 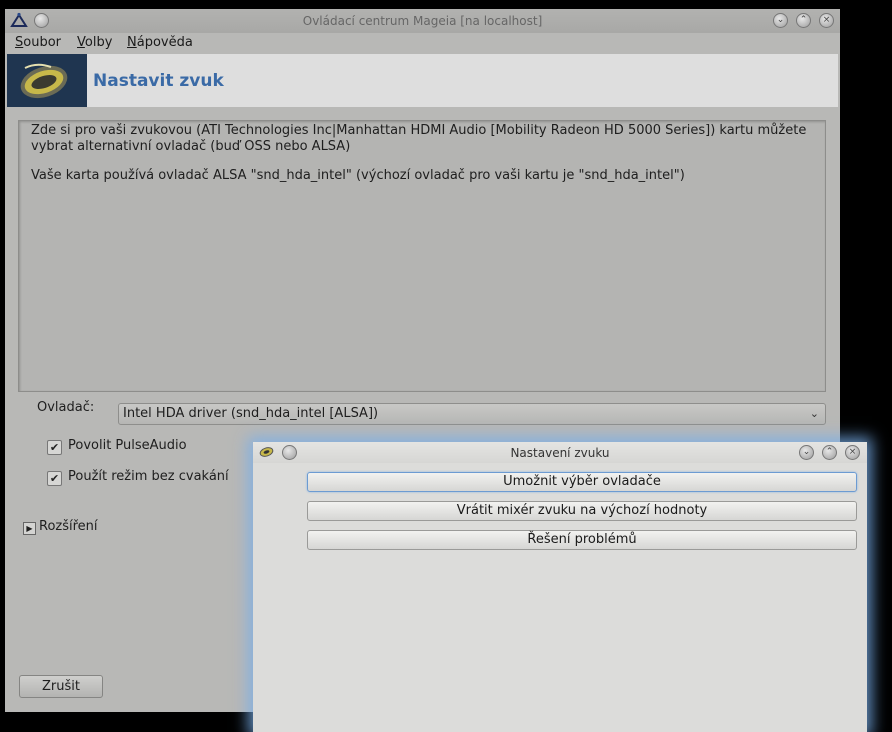 What do you see at coordinates (148, 476) in the screenshot?
I see `glitchfree-label: Použít režim bez cvakání` at bounding box center [148, 476].